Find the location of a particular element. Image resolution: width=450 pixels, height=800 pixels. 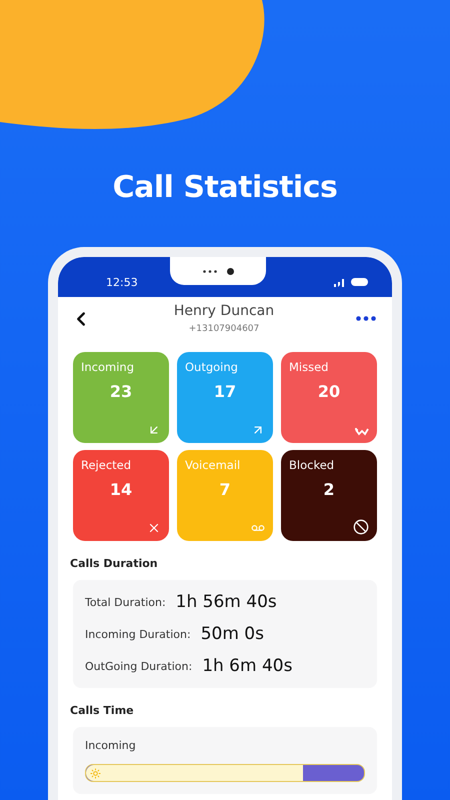

headline: Call Statistics is located at coordinates (225, 187).